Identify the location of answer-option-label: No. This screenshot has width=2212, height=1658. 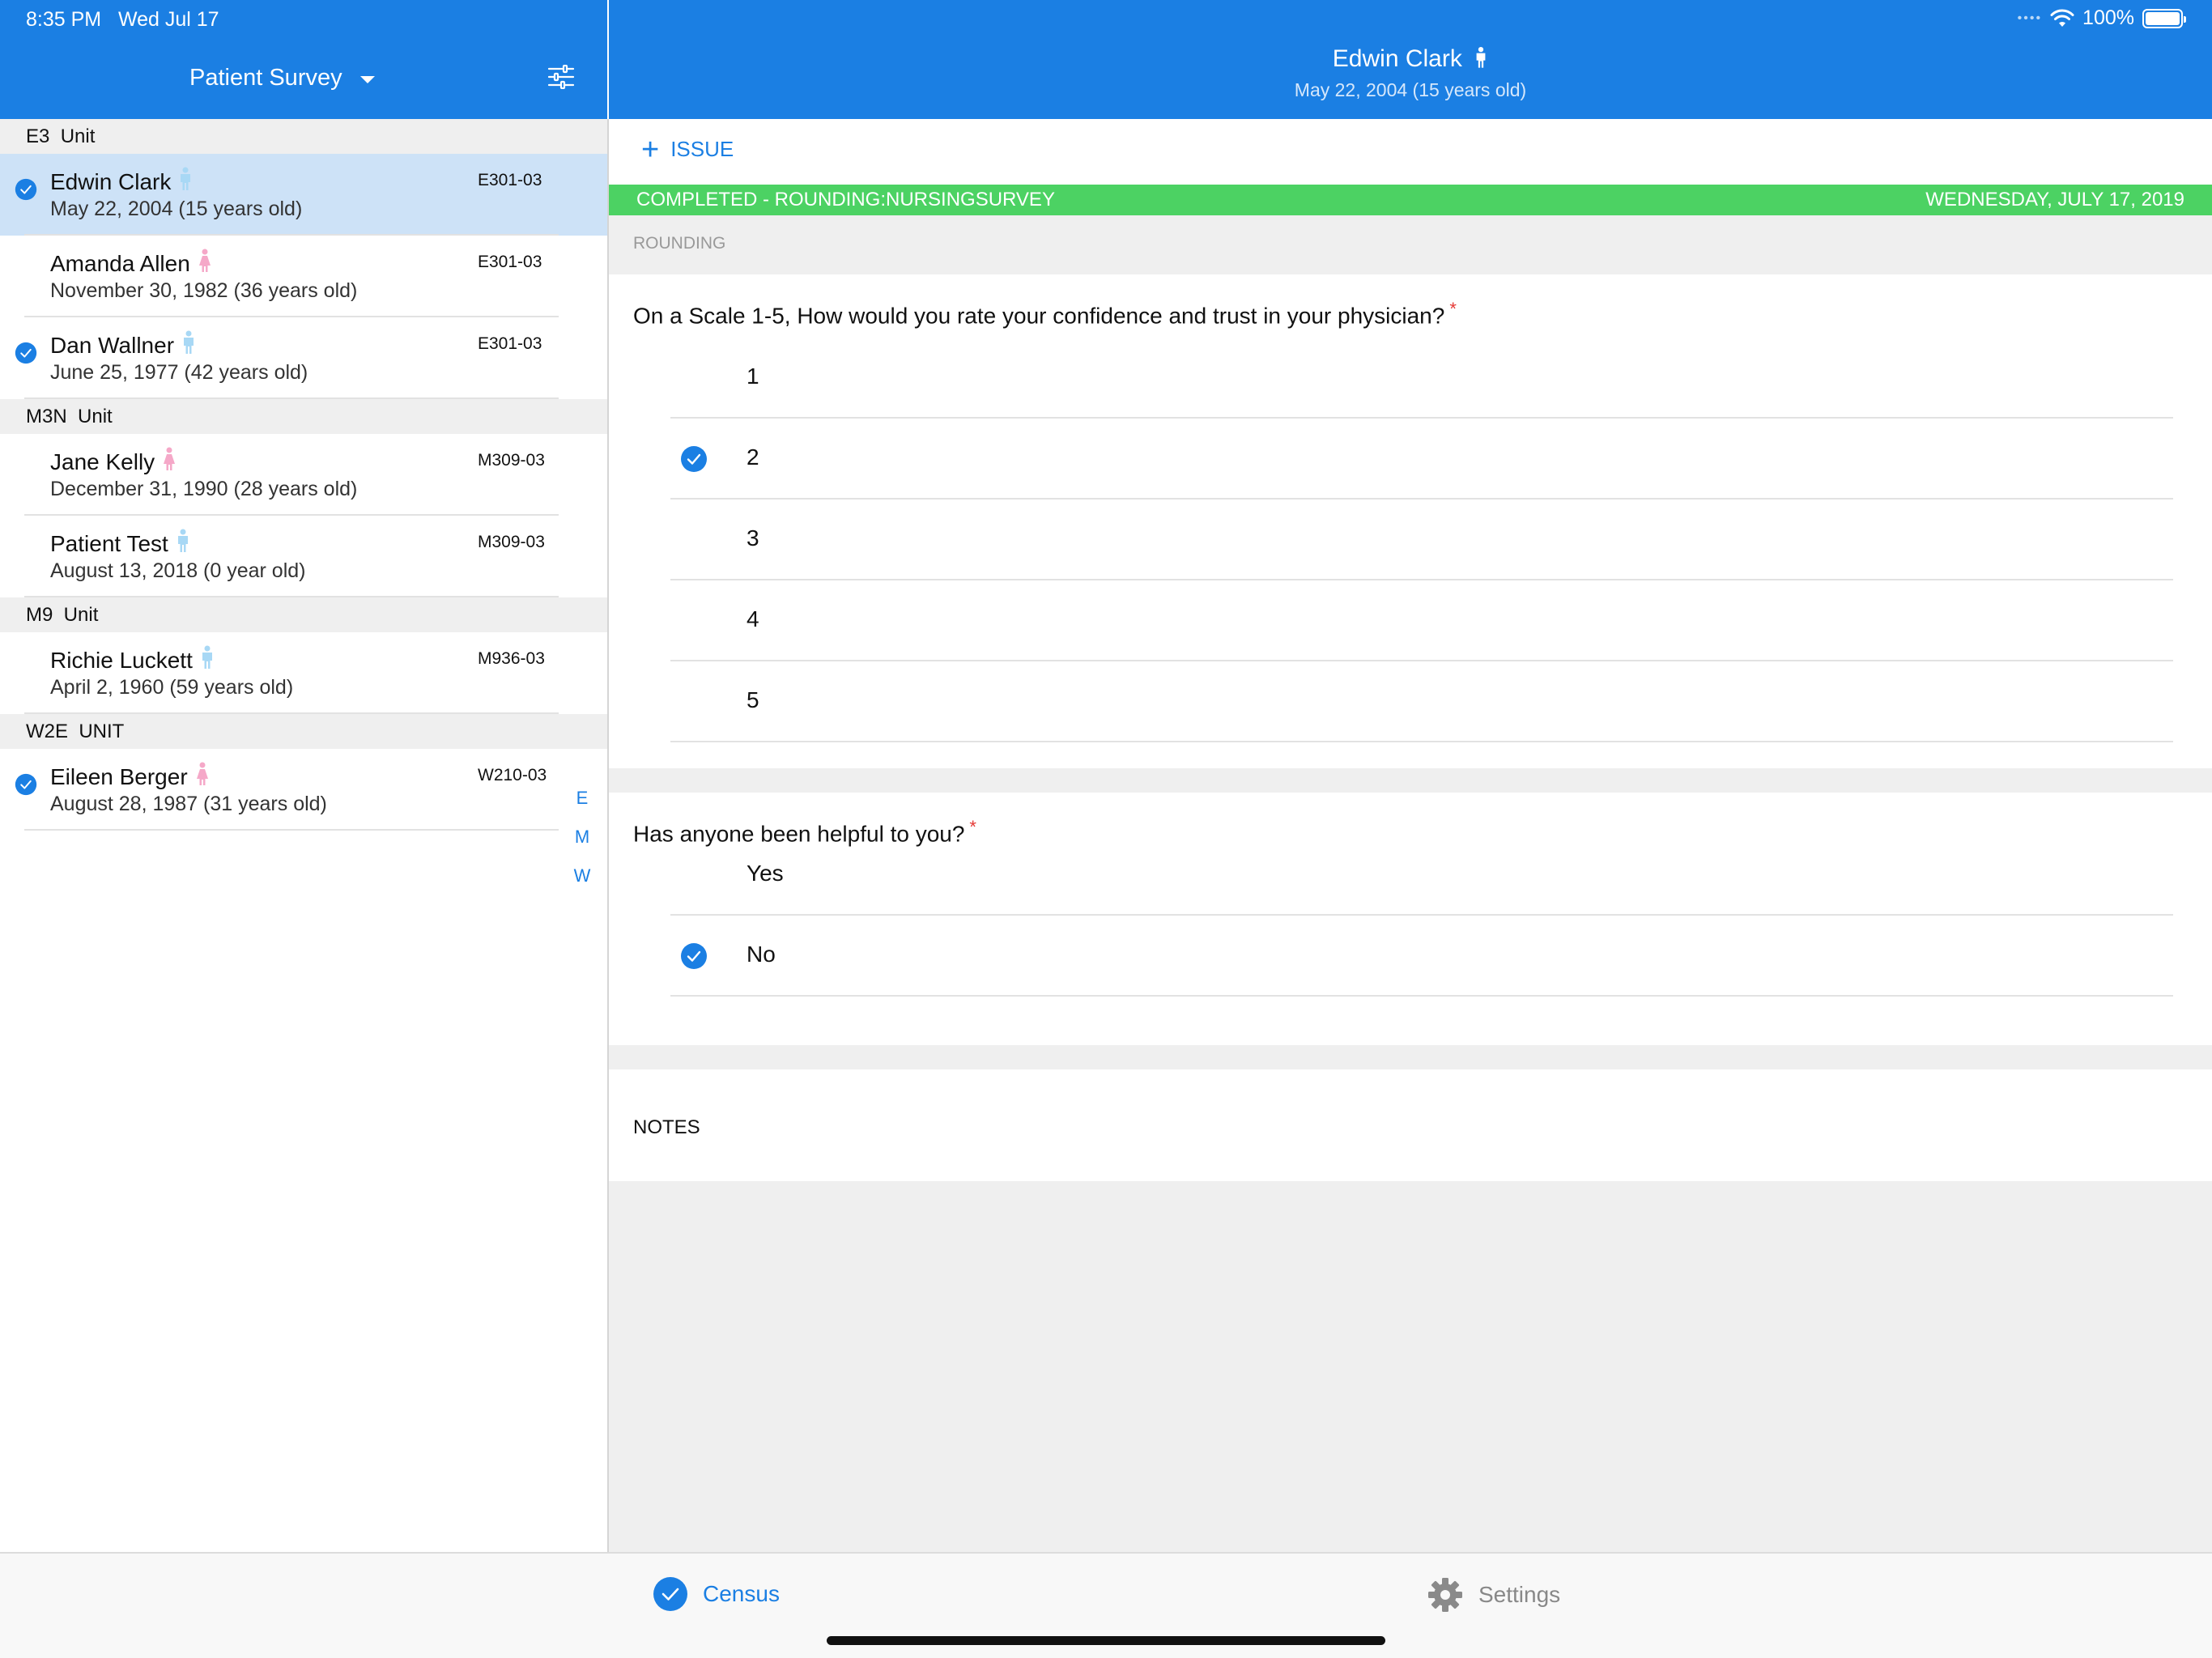
(762, 954).